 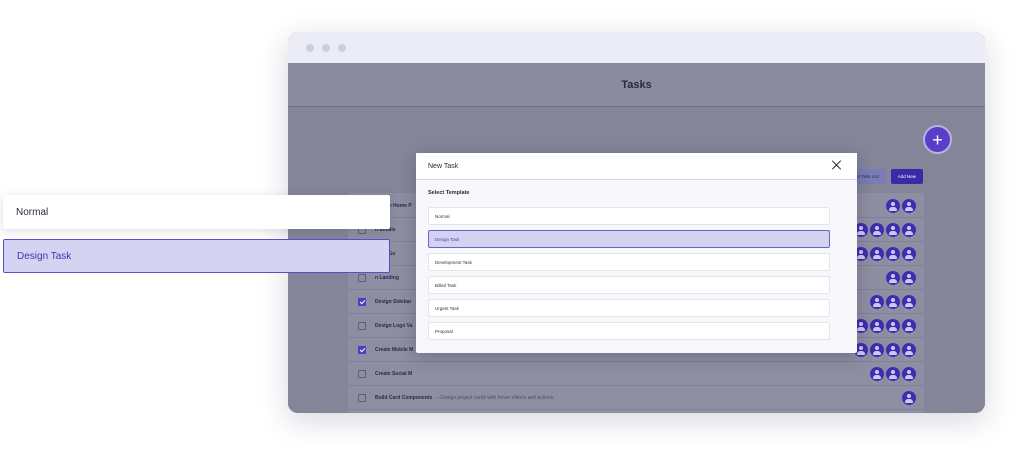 What do you see at coordinates (326, 47) in the screenshot?
I see `window-dot-minimize` at bounding box center [326, 47].